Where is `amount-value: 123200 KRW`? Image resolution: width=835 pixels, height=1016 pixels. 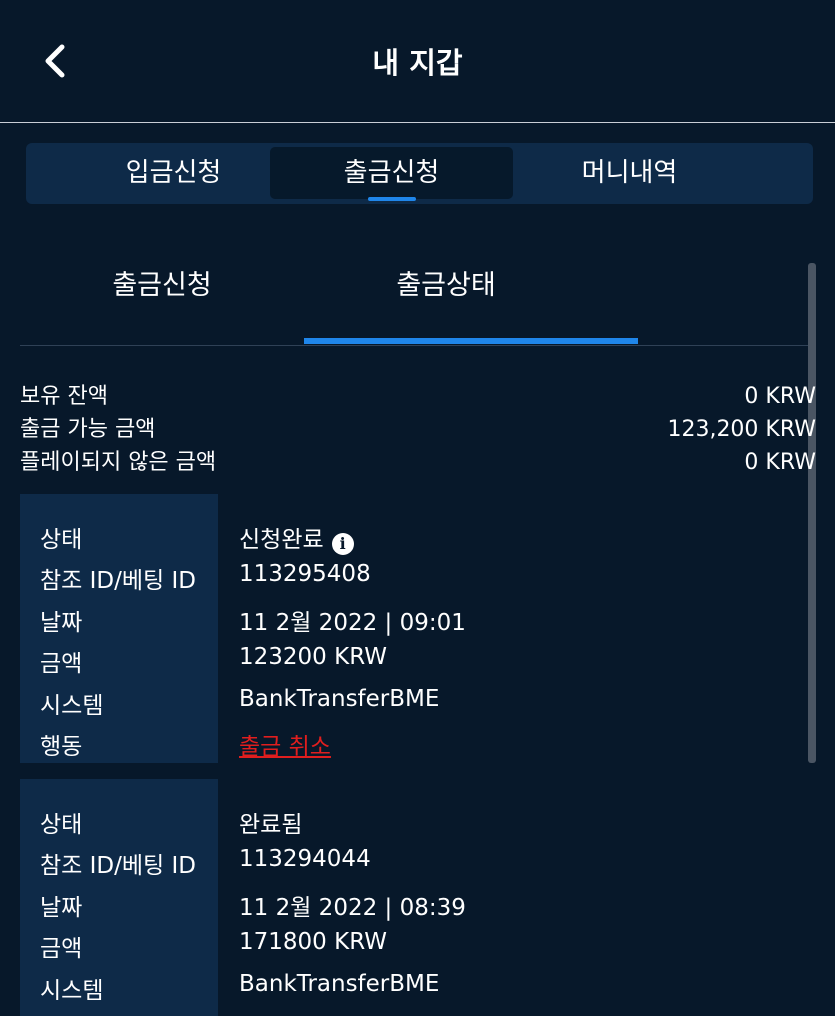
amount-value: 123200 KRW is located at coordinates (313, 657).